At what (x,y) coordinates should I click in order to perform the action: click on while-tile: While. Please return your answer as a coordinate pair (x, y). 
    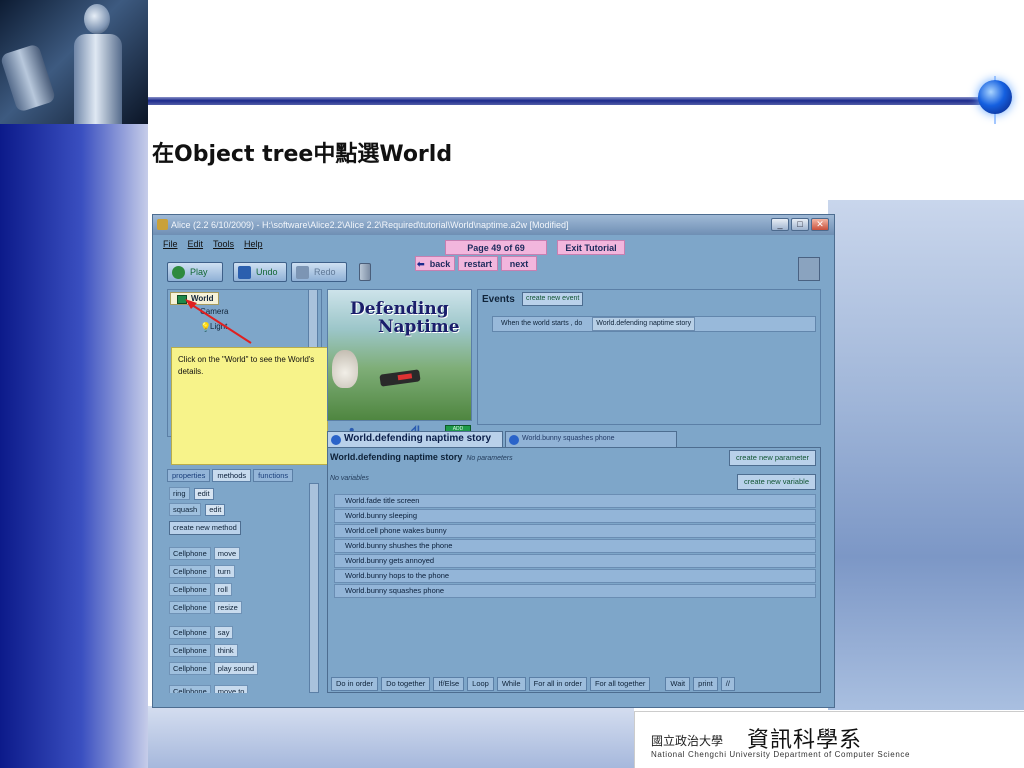
    Looking at the image, I should click on (511, 684).